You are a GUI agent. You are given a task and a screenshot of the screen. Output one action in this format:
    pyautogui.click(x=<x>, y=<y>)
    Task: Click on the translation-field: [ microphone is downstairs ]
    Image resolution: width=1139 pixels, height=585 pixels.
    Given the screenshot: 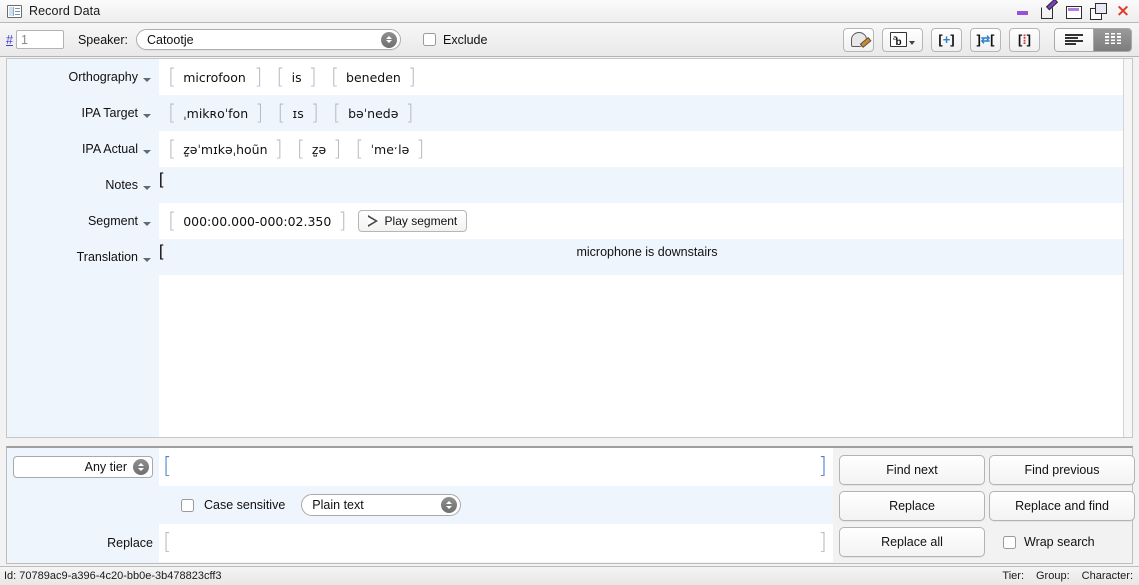 What is the action you would take?
    pyautogui.click(x=645, y=252)
    